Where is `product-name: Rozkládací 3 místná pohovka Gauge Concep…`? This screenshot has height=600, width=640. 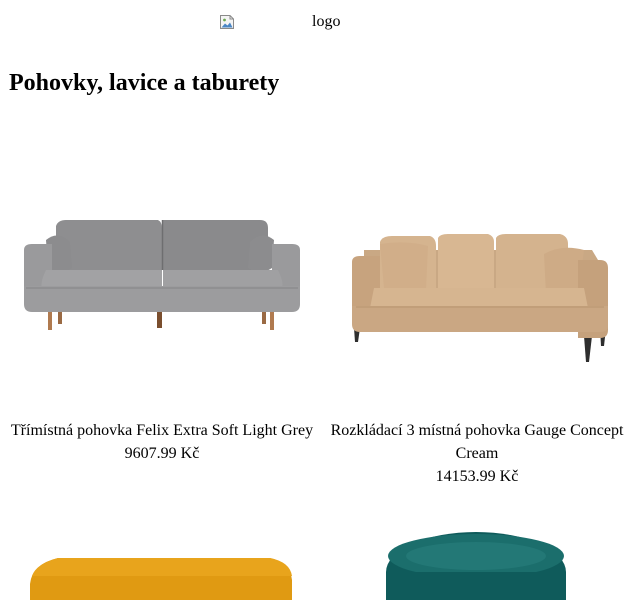
product-name: Rozkládací 3 místná pohovka Gauge Concep… is located at coordinates (477, 442).